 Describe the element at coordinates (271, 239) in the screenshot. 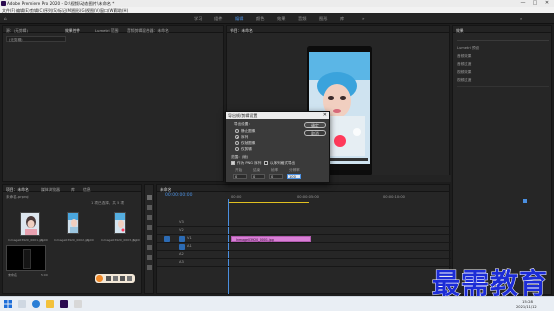

I see `timeline-clip: Inmage03920_0001.jpg` at that location.